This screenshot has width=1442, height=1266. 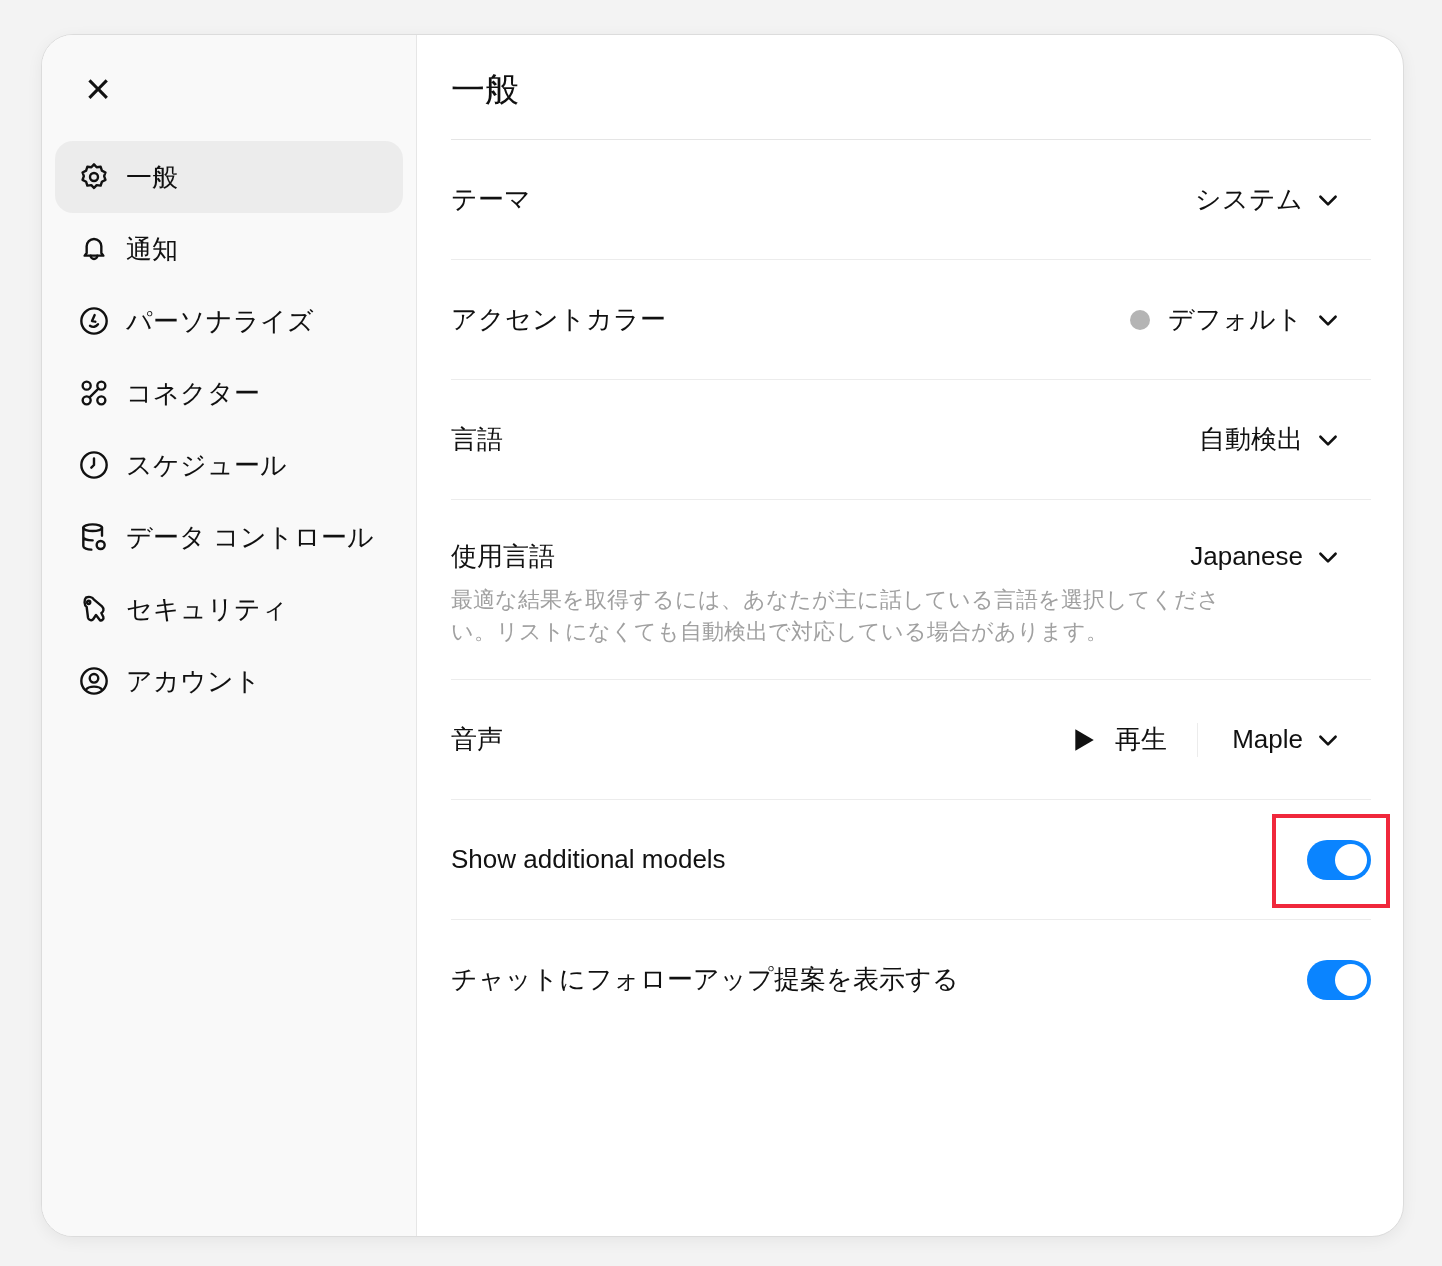 What do you see at coordinates (836, 616) in the screenshot?
I see `setting-description: 最適な結果を取得するには、あなたが主に話している言語を選択してください。リストになくても自動検出で対応している場合があります。` at bounding box center [836, 616].